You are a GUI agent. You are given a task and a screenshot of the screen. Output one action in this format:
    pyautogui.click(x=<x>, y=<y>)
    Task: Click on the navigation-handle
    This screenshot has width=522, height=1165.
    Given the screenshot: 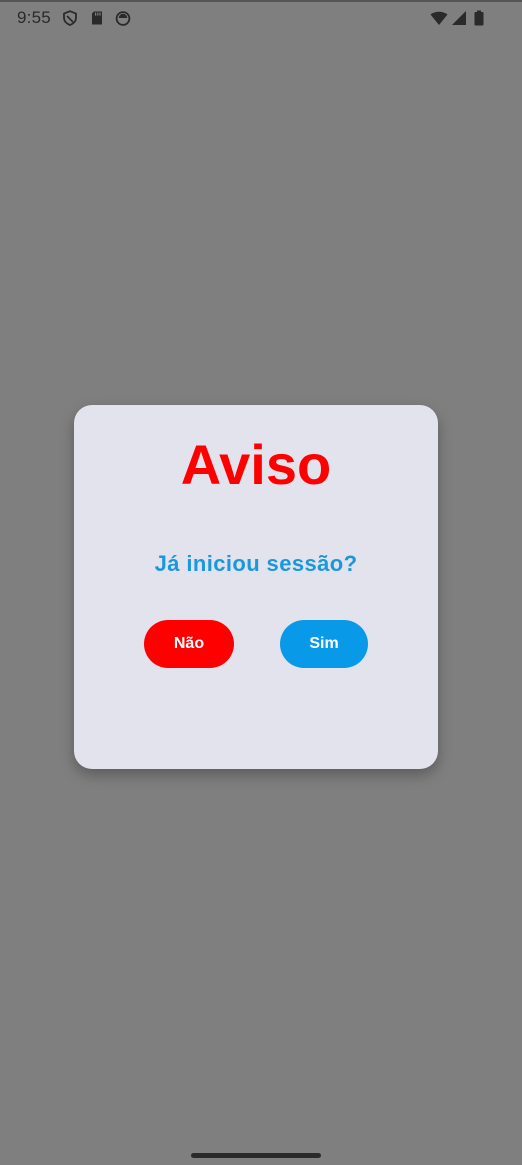 What is the action you would take?
    pyautogui.click(x=256, y=1155)
    